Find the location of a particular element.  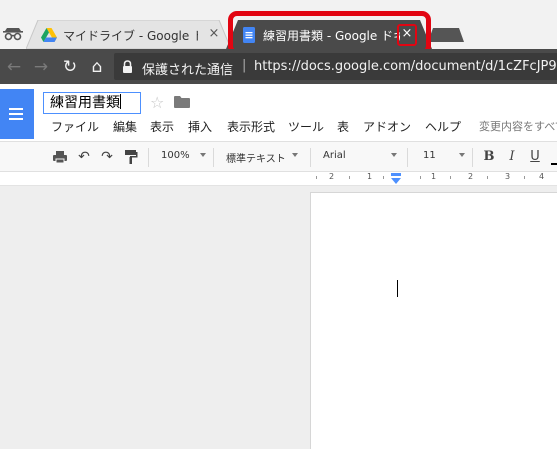

text-color-swatch is located at coordinates (554, 164).